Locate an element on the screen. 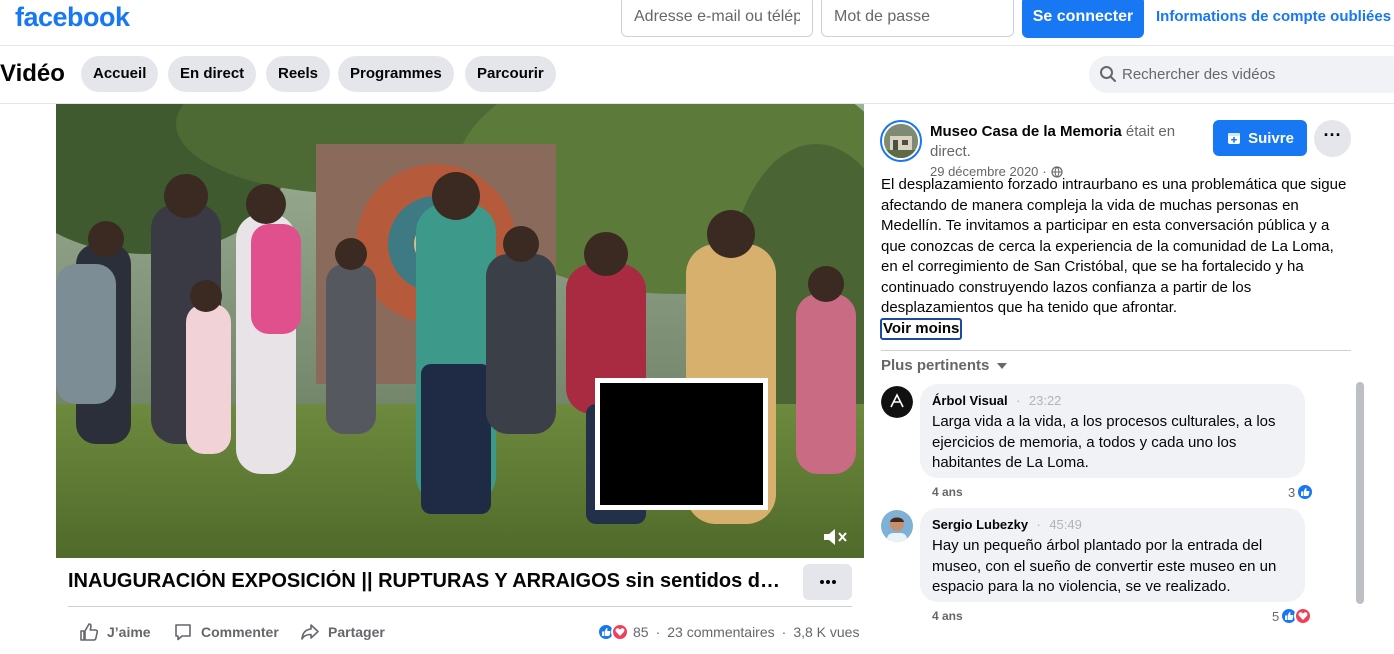  forgot-account-link: Informations de compte oubliées ? is located at coordinates (1275, 16).